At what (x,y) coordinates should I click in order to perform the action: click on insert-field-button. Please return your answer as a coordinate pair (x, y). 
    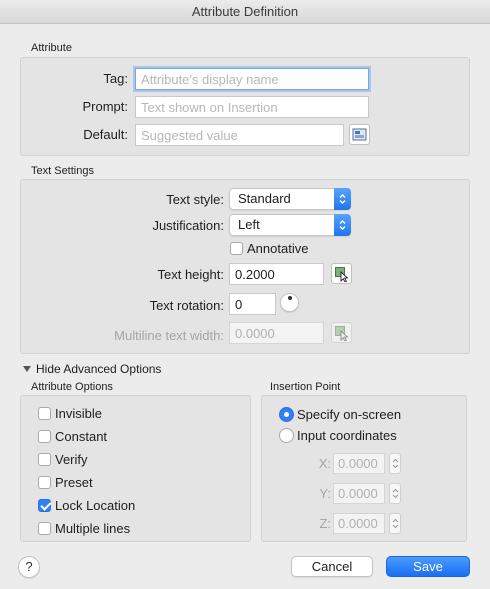
    Looking at the image, I should click on (359, 134).